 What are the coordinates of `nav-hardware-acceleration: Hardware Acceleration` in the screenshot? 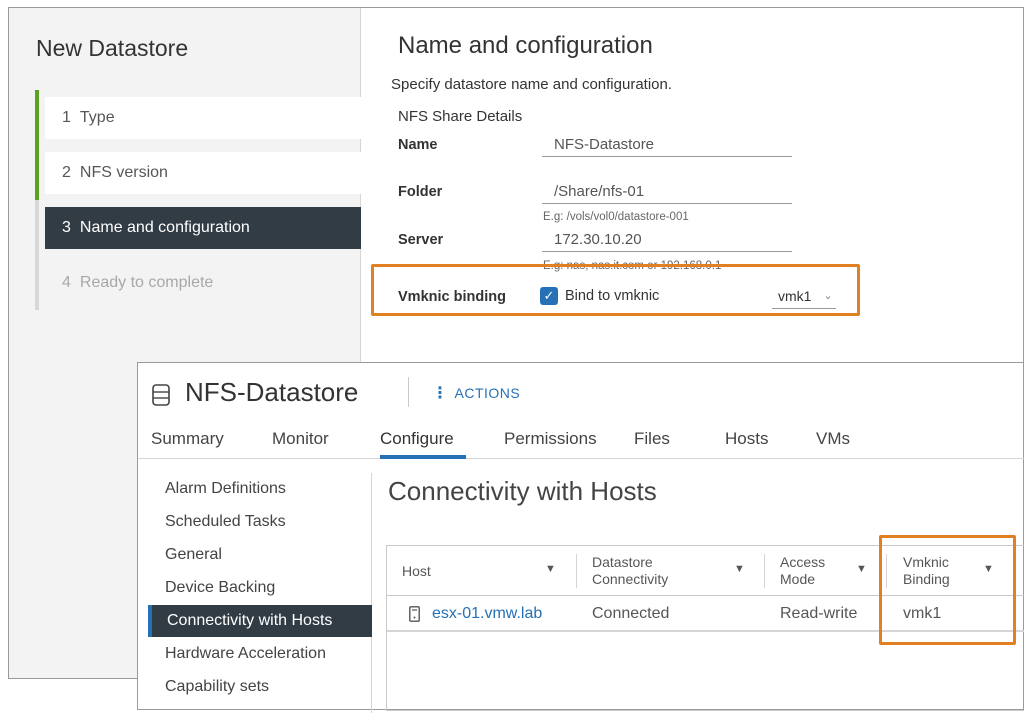 It's located at (260, 654).